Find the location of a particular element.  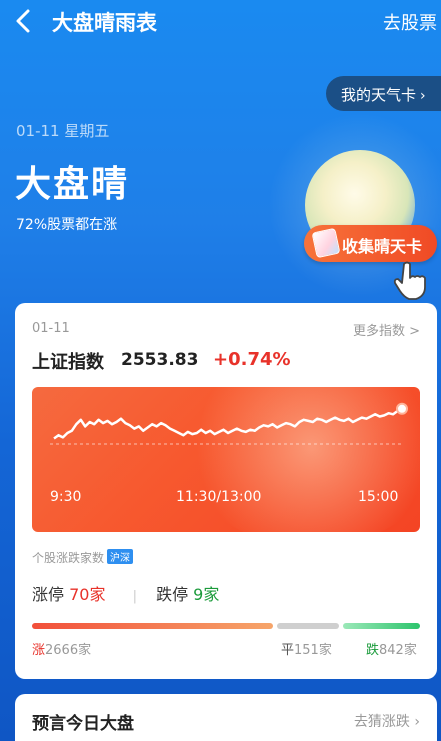

flat-count: 151家 is located at coordinates (313, 650).